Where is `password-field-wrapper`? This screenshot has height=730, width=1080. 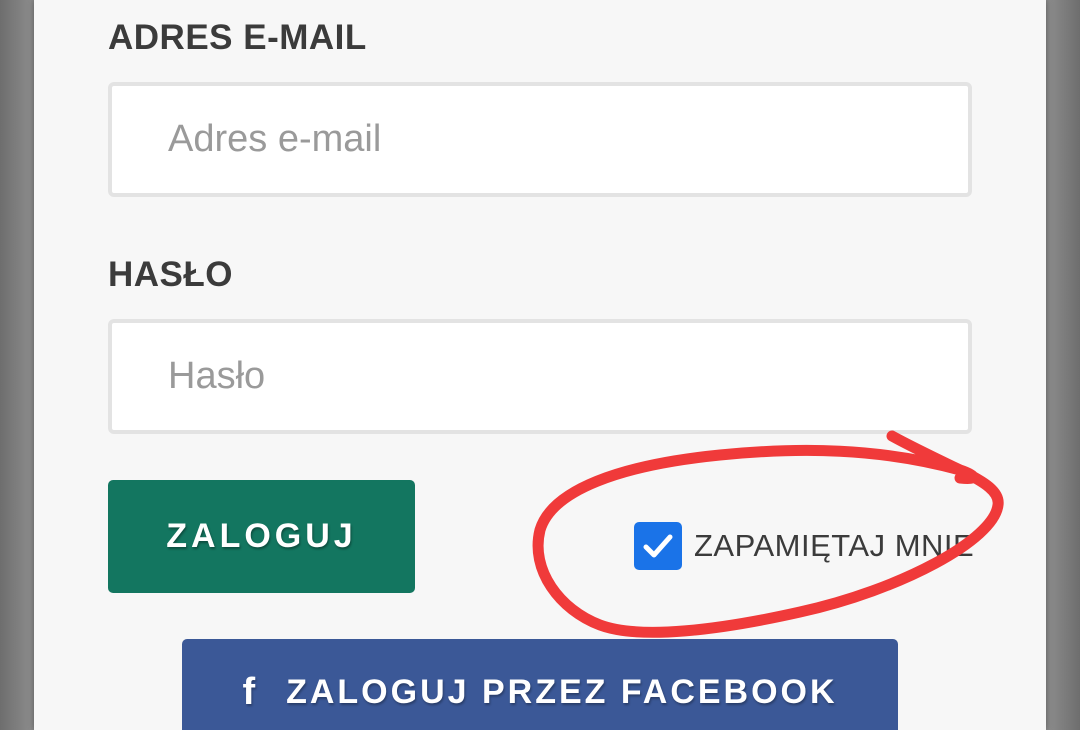
password-field-wrapper is located at coordinates (540, 376).